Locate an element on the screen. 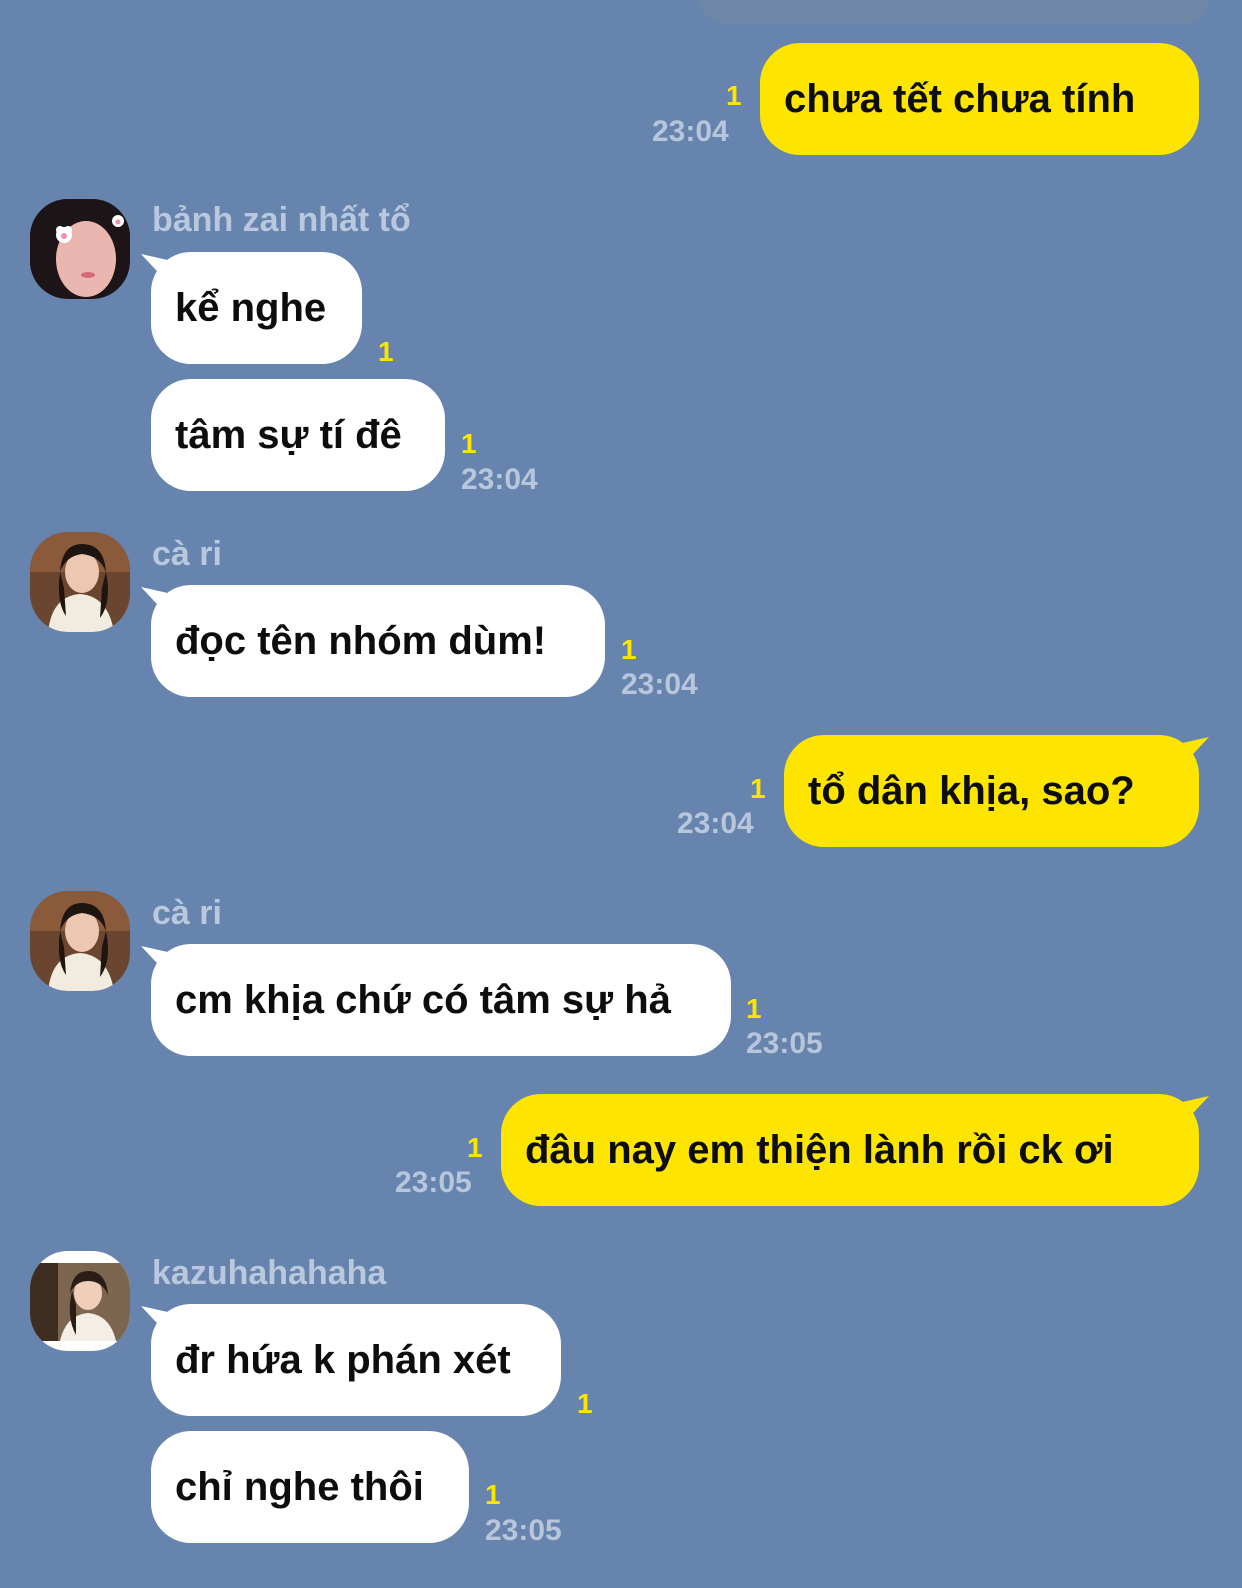 The height and width of the screenshot is (1588, 1242). message-text: chỉ nghe thôi is located at coordinates (299, 1486).